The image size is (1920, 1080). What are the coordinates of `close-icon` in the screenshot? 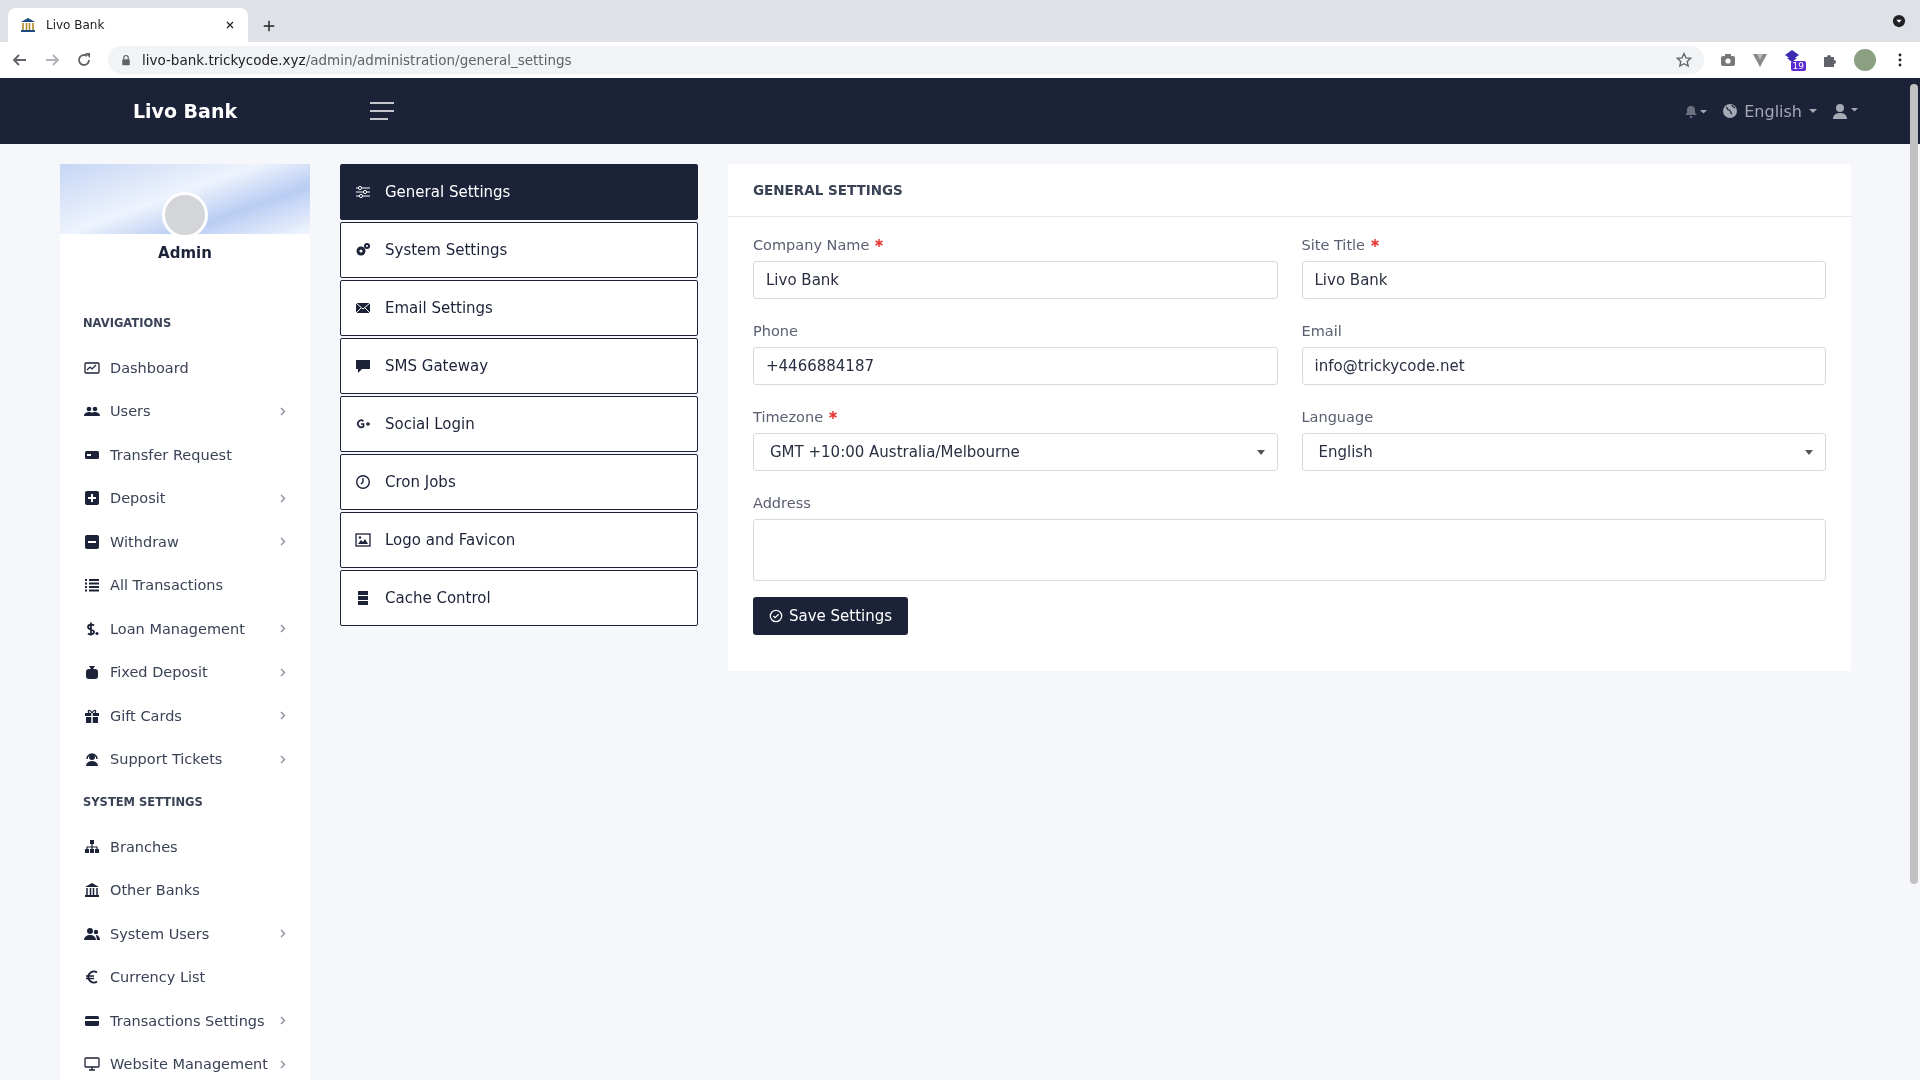 It's located at (230, 25).